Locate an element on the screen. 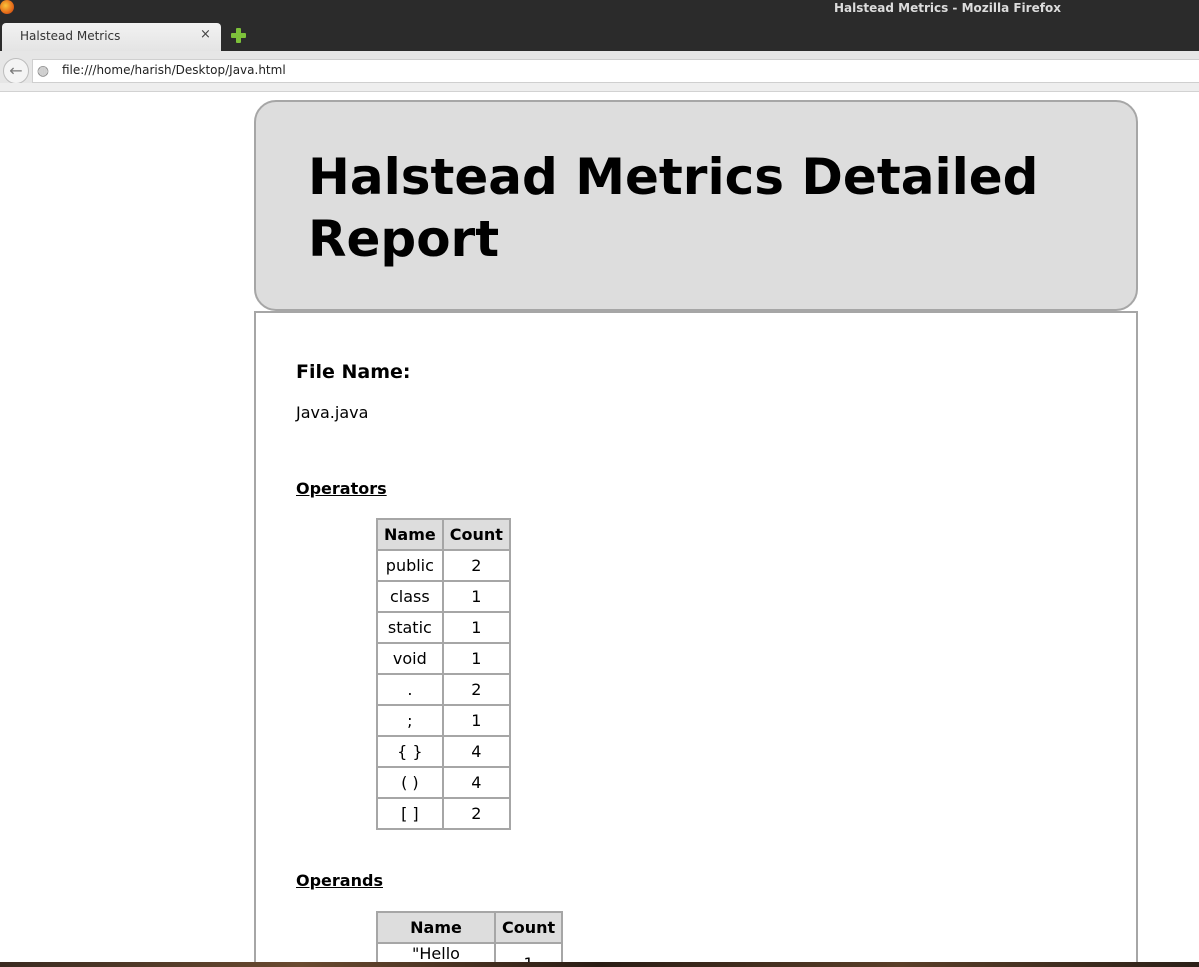 The image size is (1199, 967). window-titlebar: Halstead Metrics - Mozilla Firefox is located at coordinates (599, 9).